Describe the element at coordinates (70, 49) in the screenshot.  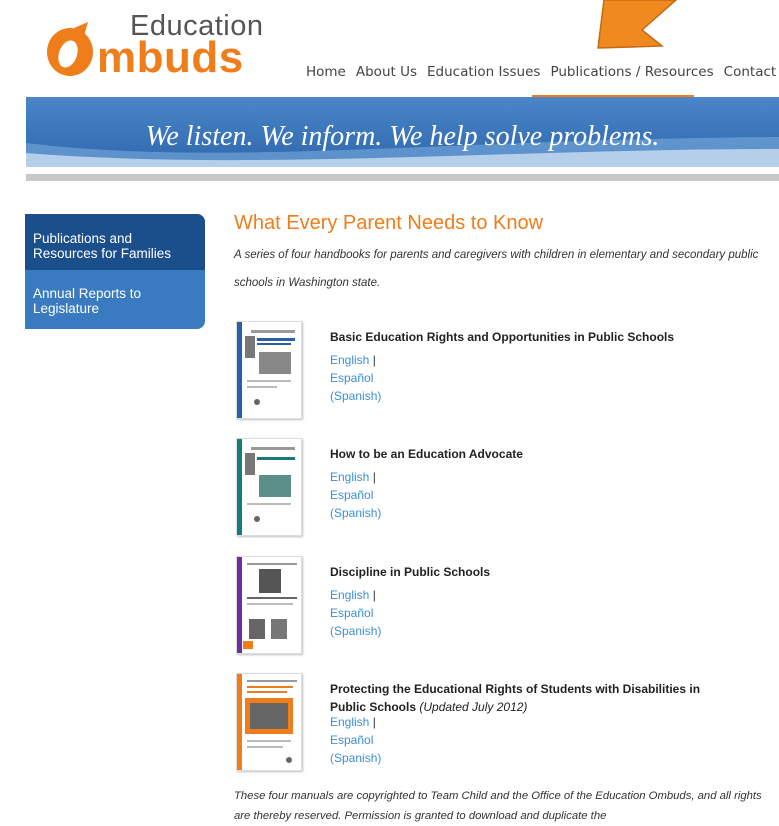
I see `ombuds-o-logo-icon` at that location.